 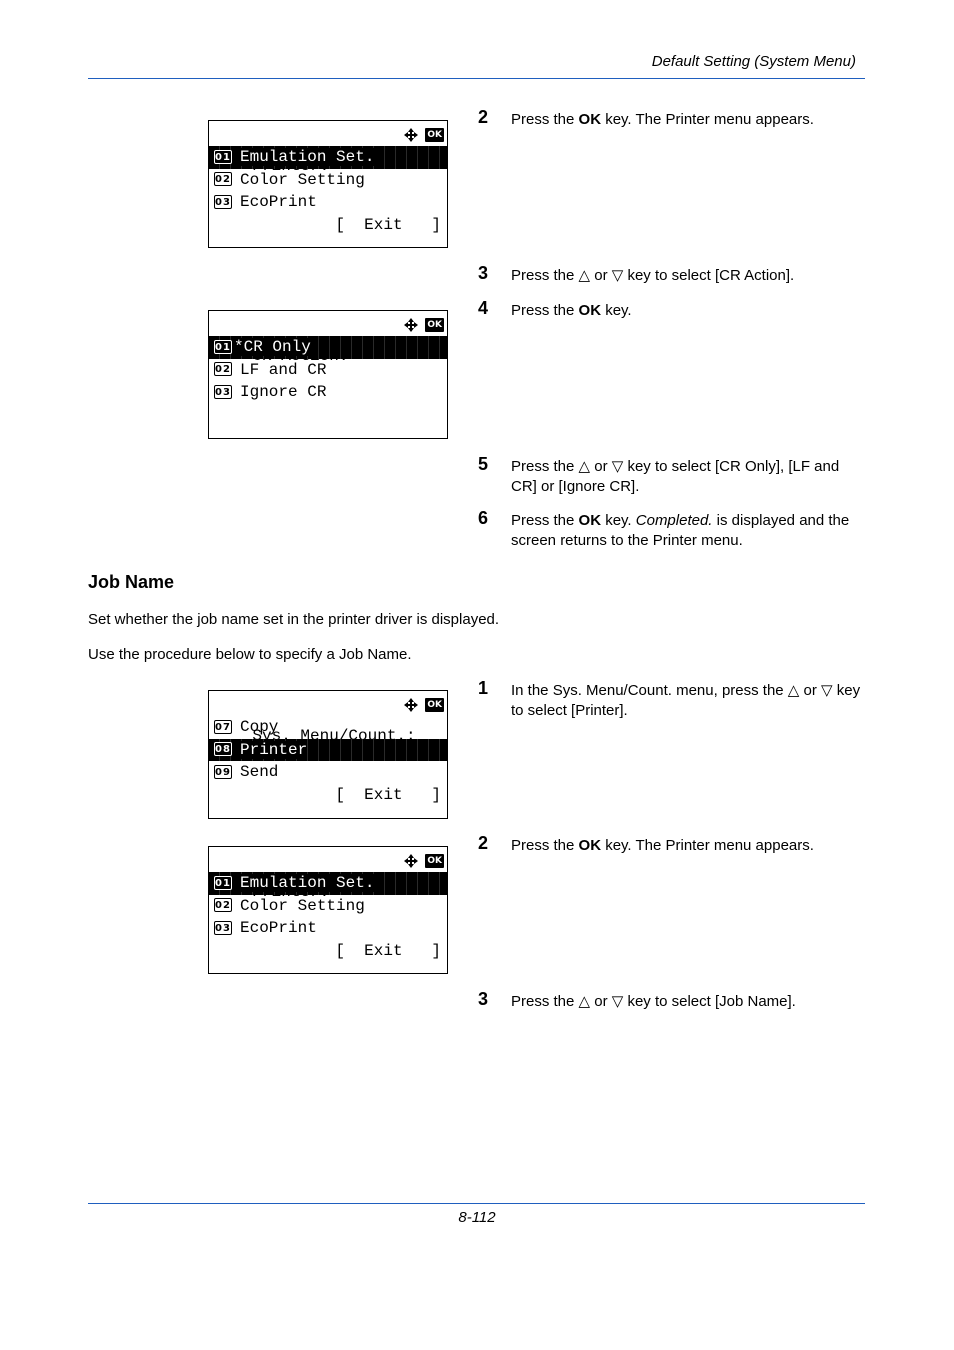 I want to click on lcd-title-row: CR Action: OK, so click(x=328, y=338).